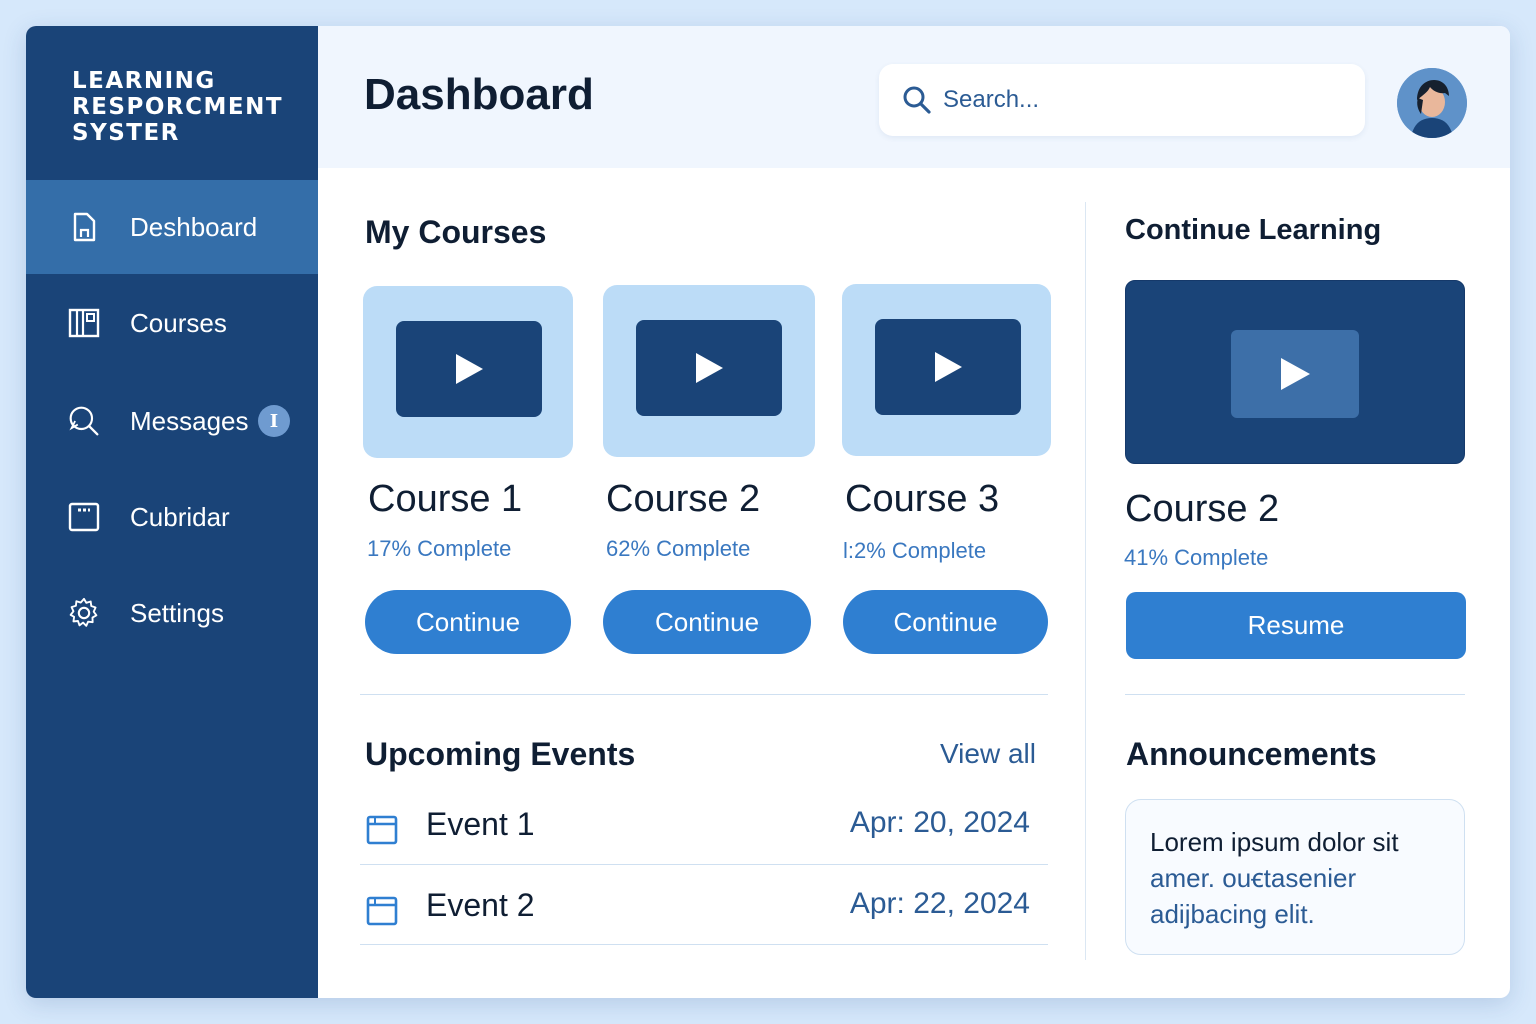 The width and height of the screenshot is (1536, 1024). I want to click on announcements-title: Announcements, so click(1251, 754).